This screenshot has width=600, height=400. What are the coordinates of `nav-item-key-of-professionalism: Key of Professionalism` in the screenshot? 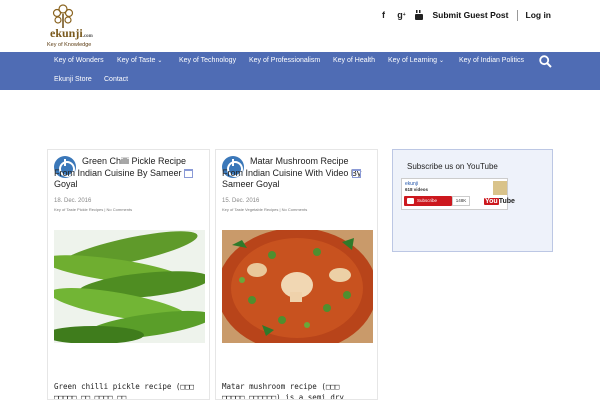 It's located at (284, 60).